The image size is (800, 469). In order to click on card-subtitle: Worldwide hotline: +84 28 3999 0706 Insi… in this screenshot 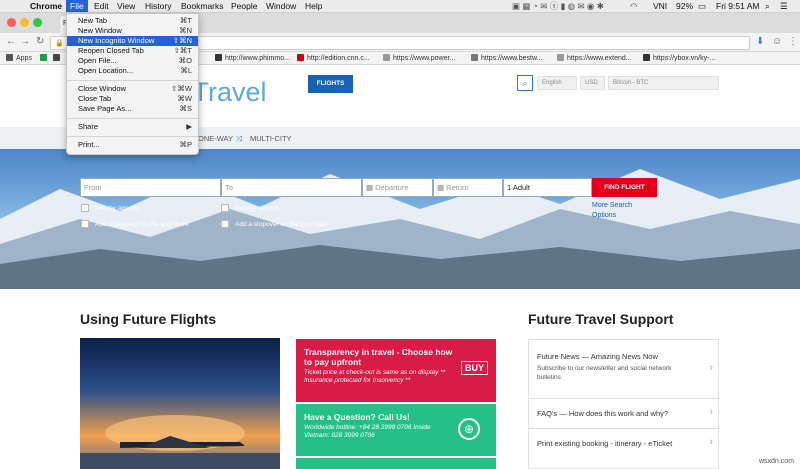, I will do `click(367, 431)`.